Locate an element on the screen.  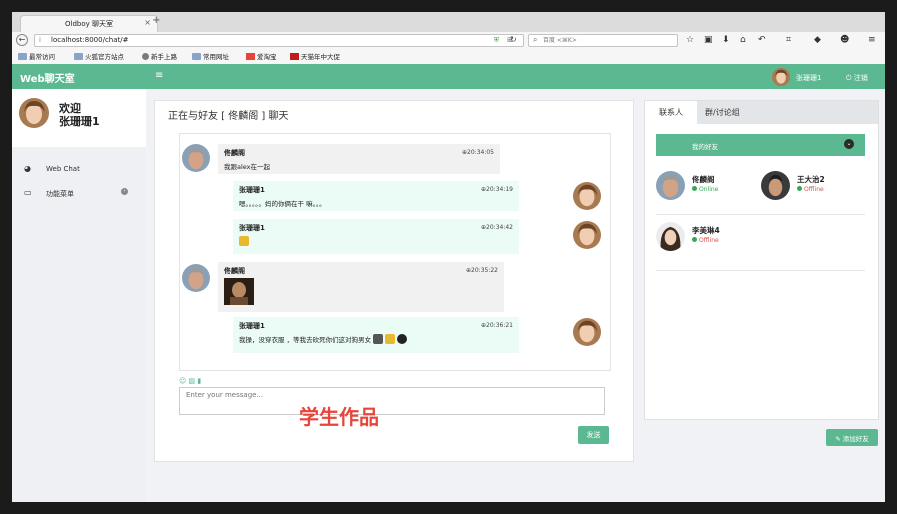
message-time: ⊕20:35:22 is located at coordinates (482, 270).